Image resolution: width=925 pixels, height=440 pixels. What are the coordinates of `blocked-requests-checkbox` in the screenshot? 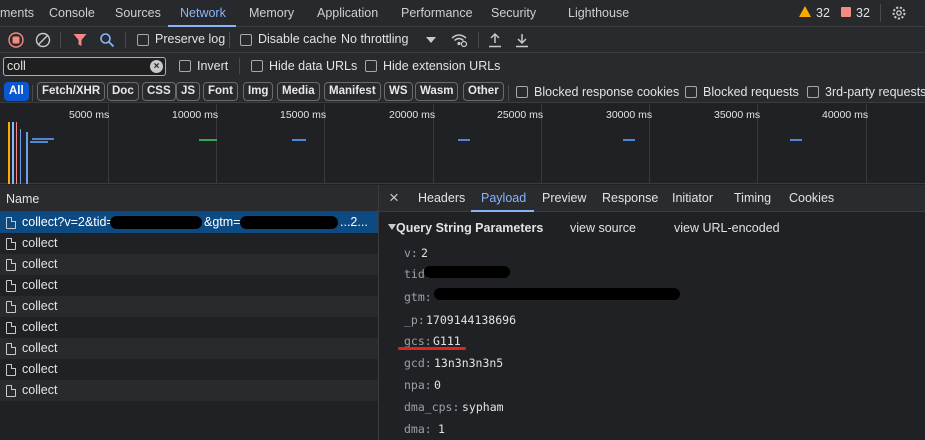 It's located at (691, 92).